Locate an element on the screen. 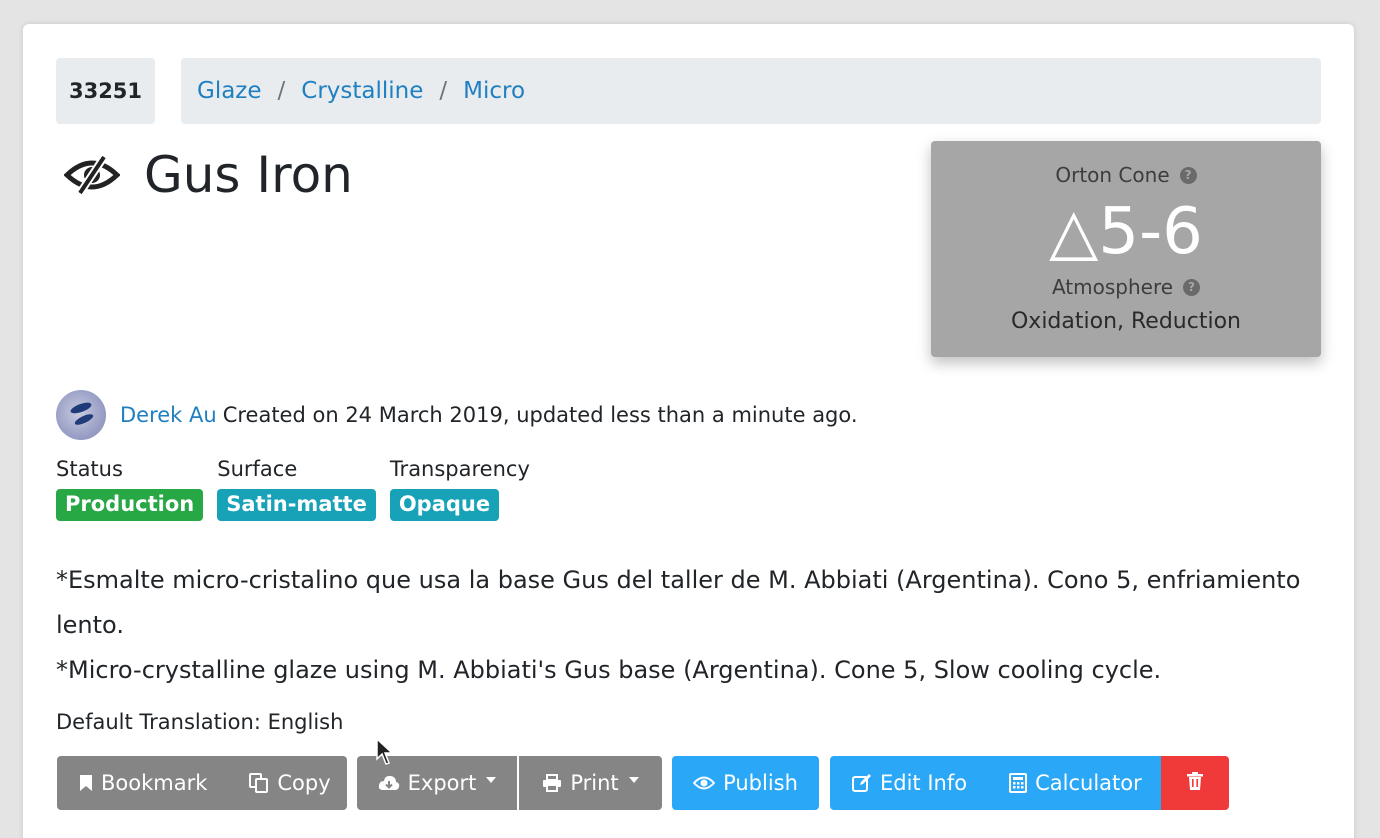 Image resolution: width=1380 pixels, height=838 pixels. transparency-badge: Opaque is located at coordinates (444, 505).